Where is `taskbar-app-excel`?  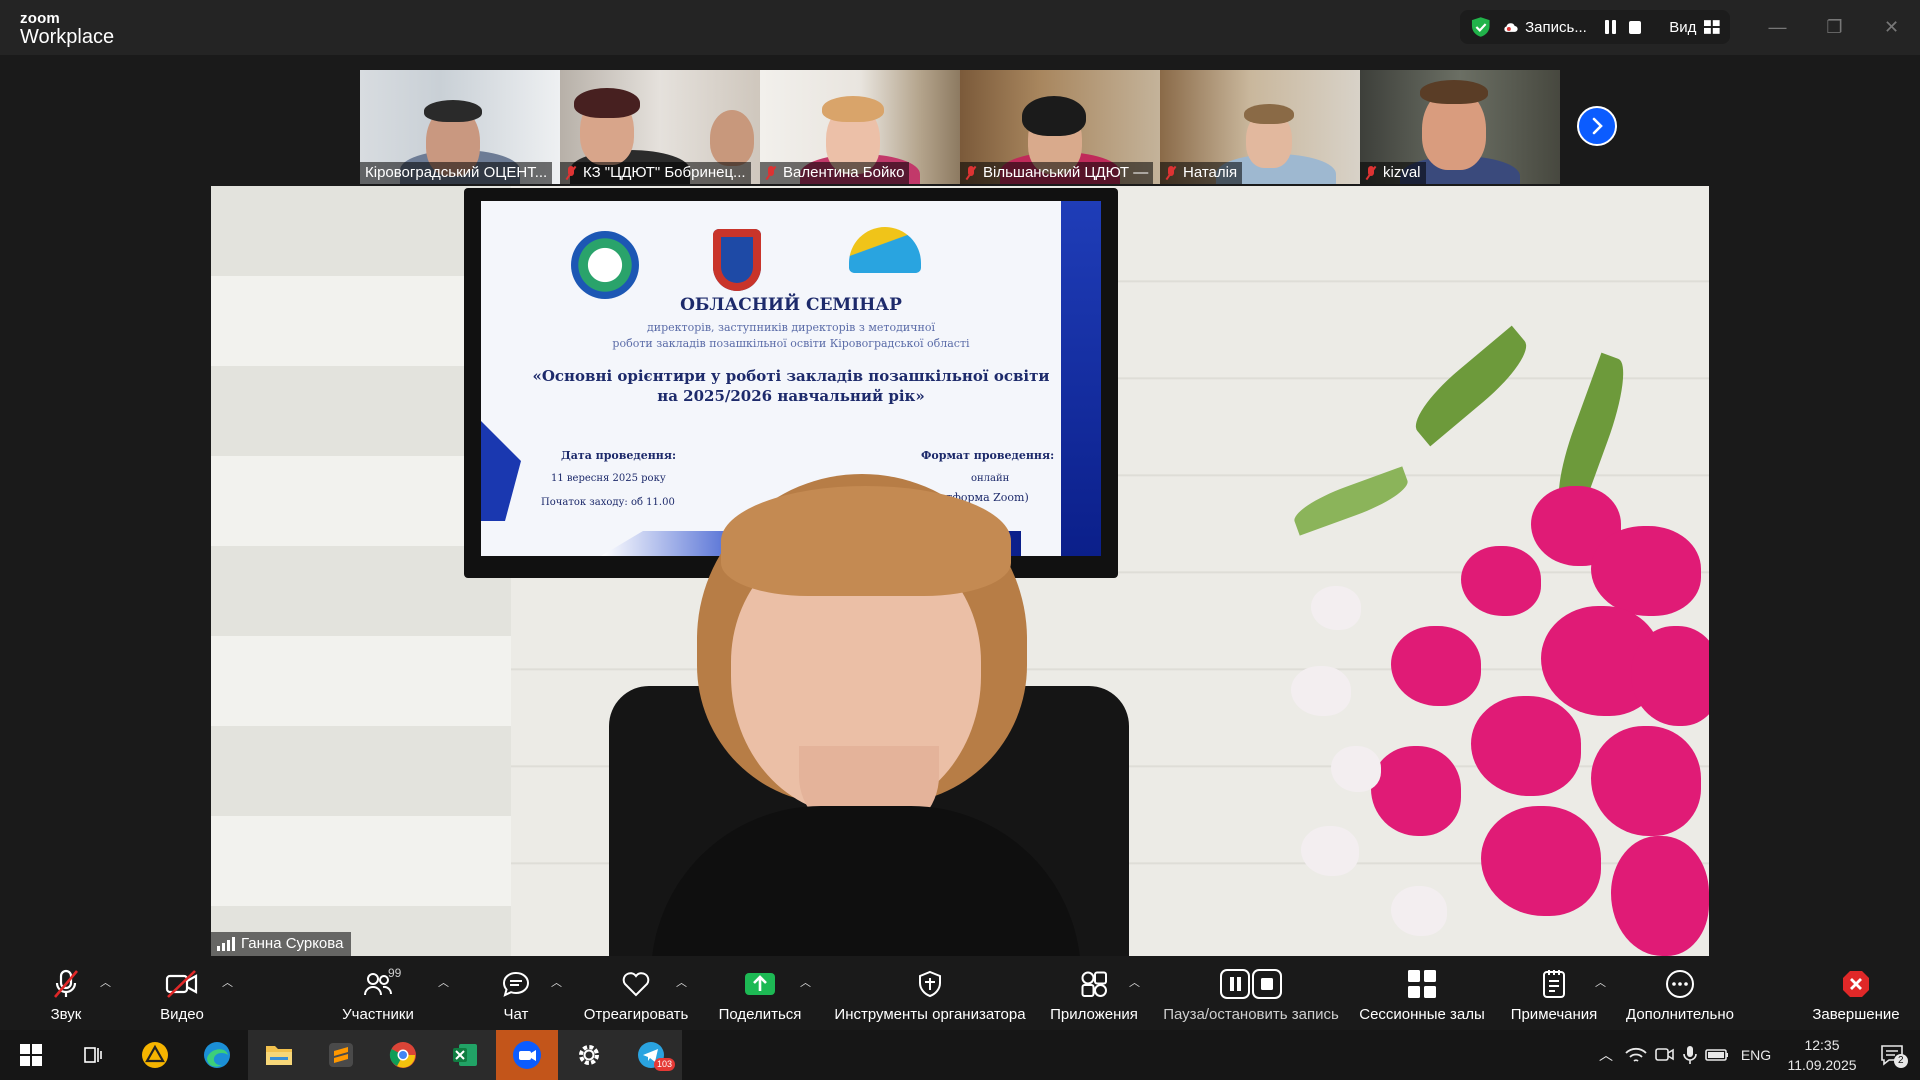 taskbar-app-excel is located at coordinates (465, 1055).